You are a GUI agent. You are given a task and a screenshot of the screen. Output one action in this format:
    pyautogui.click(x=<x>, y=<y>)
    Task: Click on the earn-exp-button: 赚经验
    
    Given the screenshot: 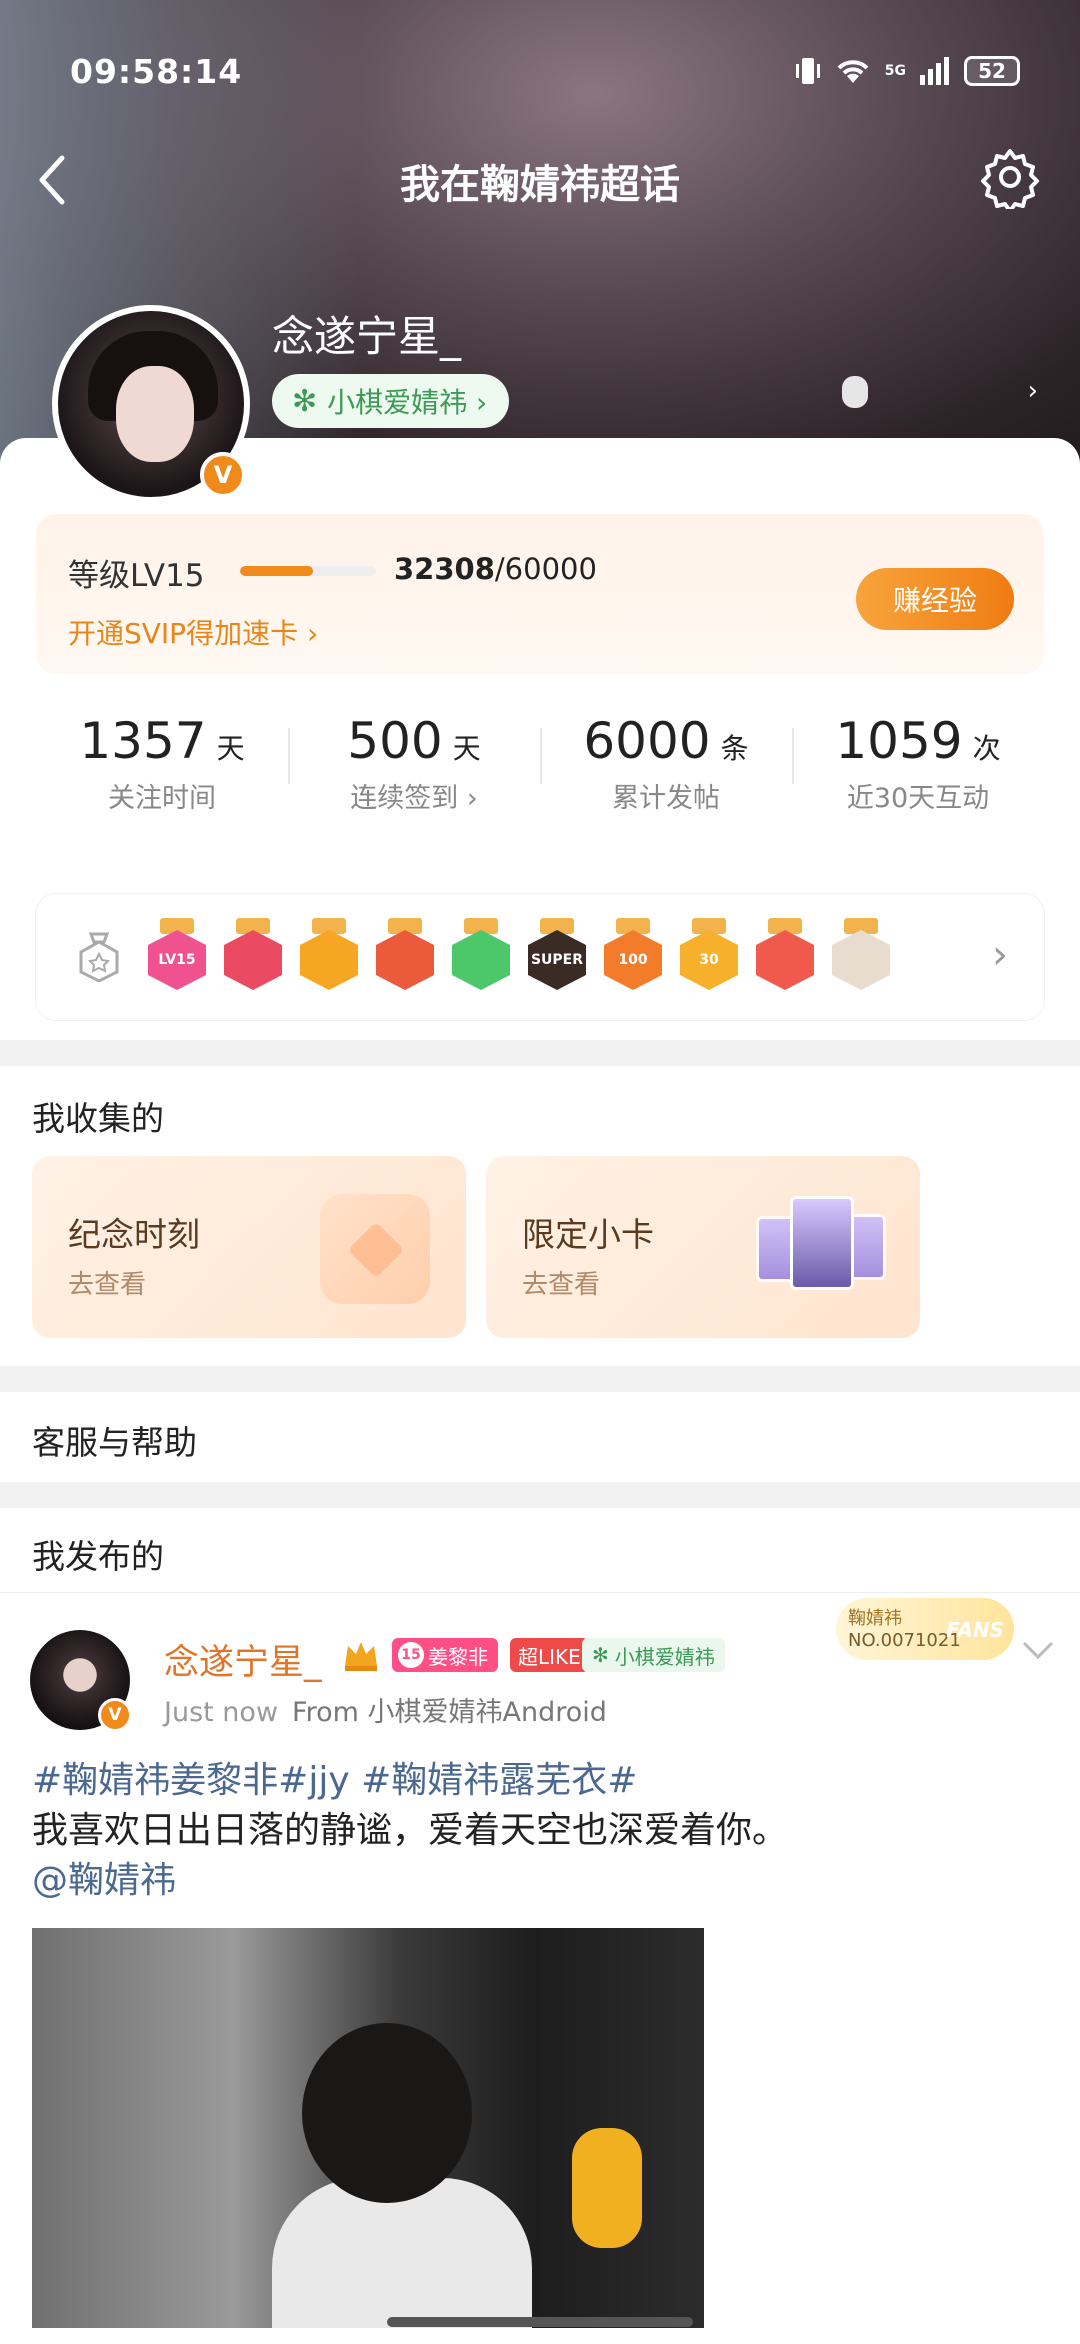 What is the action you would take?
    pyautogui.click(x=935, y=599)
    